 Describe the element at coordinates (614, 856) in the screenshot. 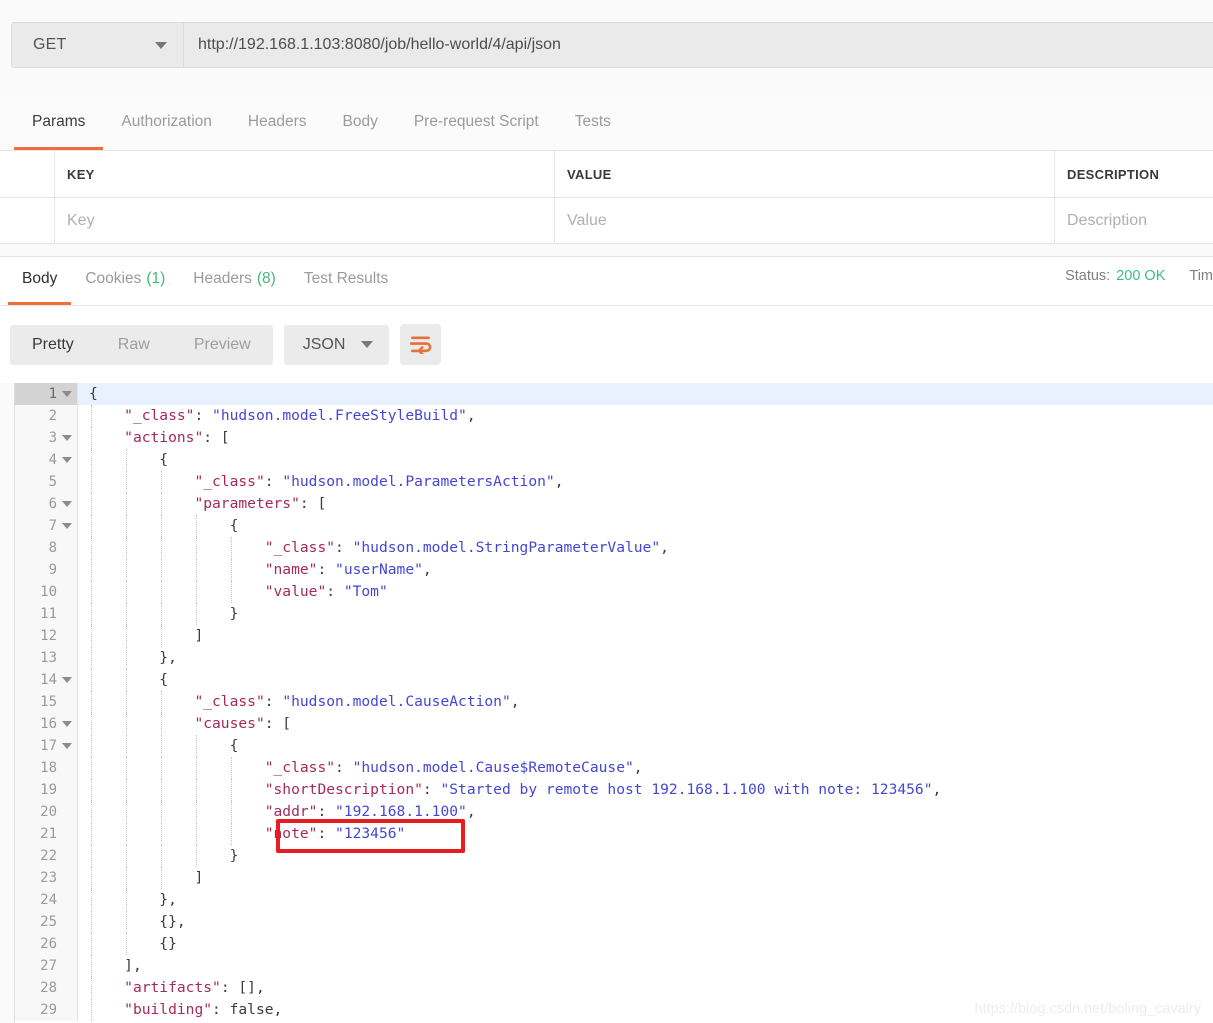

I see `code-line: 22 }` at that location.